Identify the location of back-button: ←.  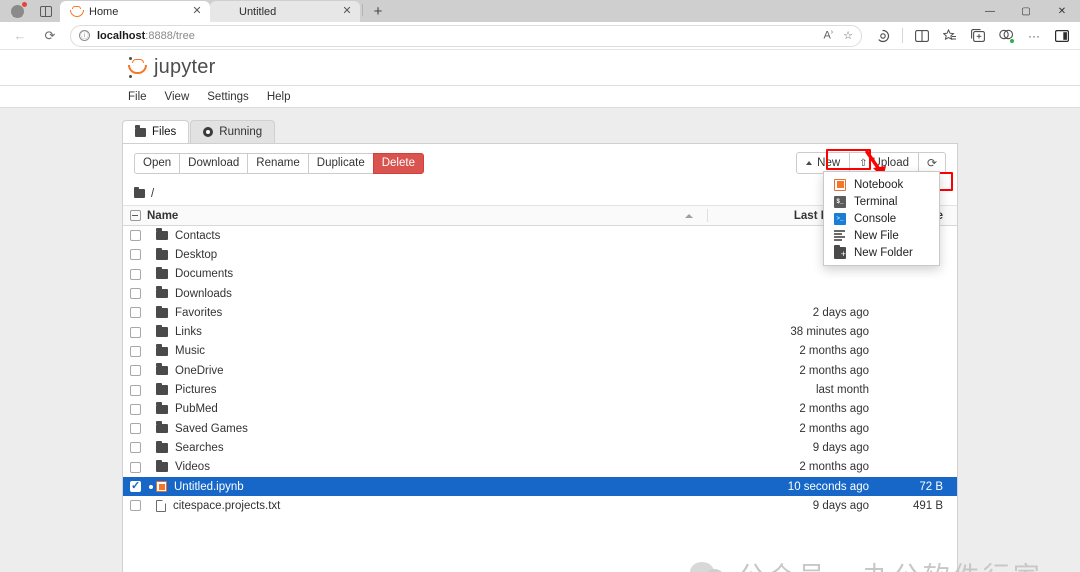
(20, 36).